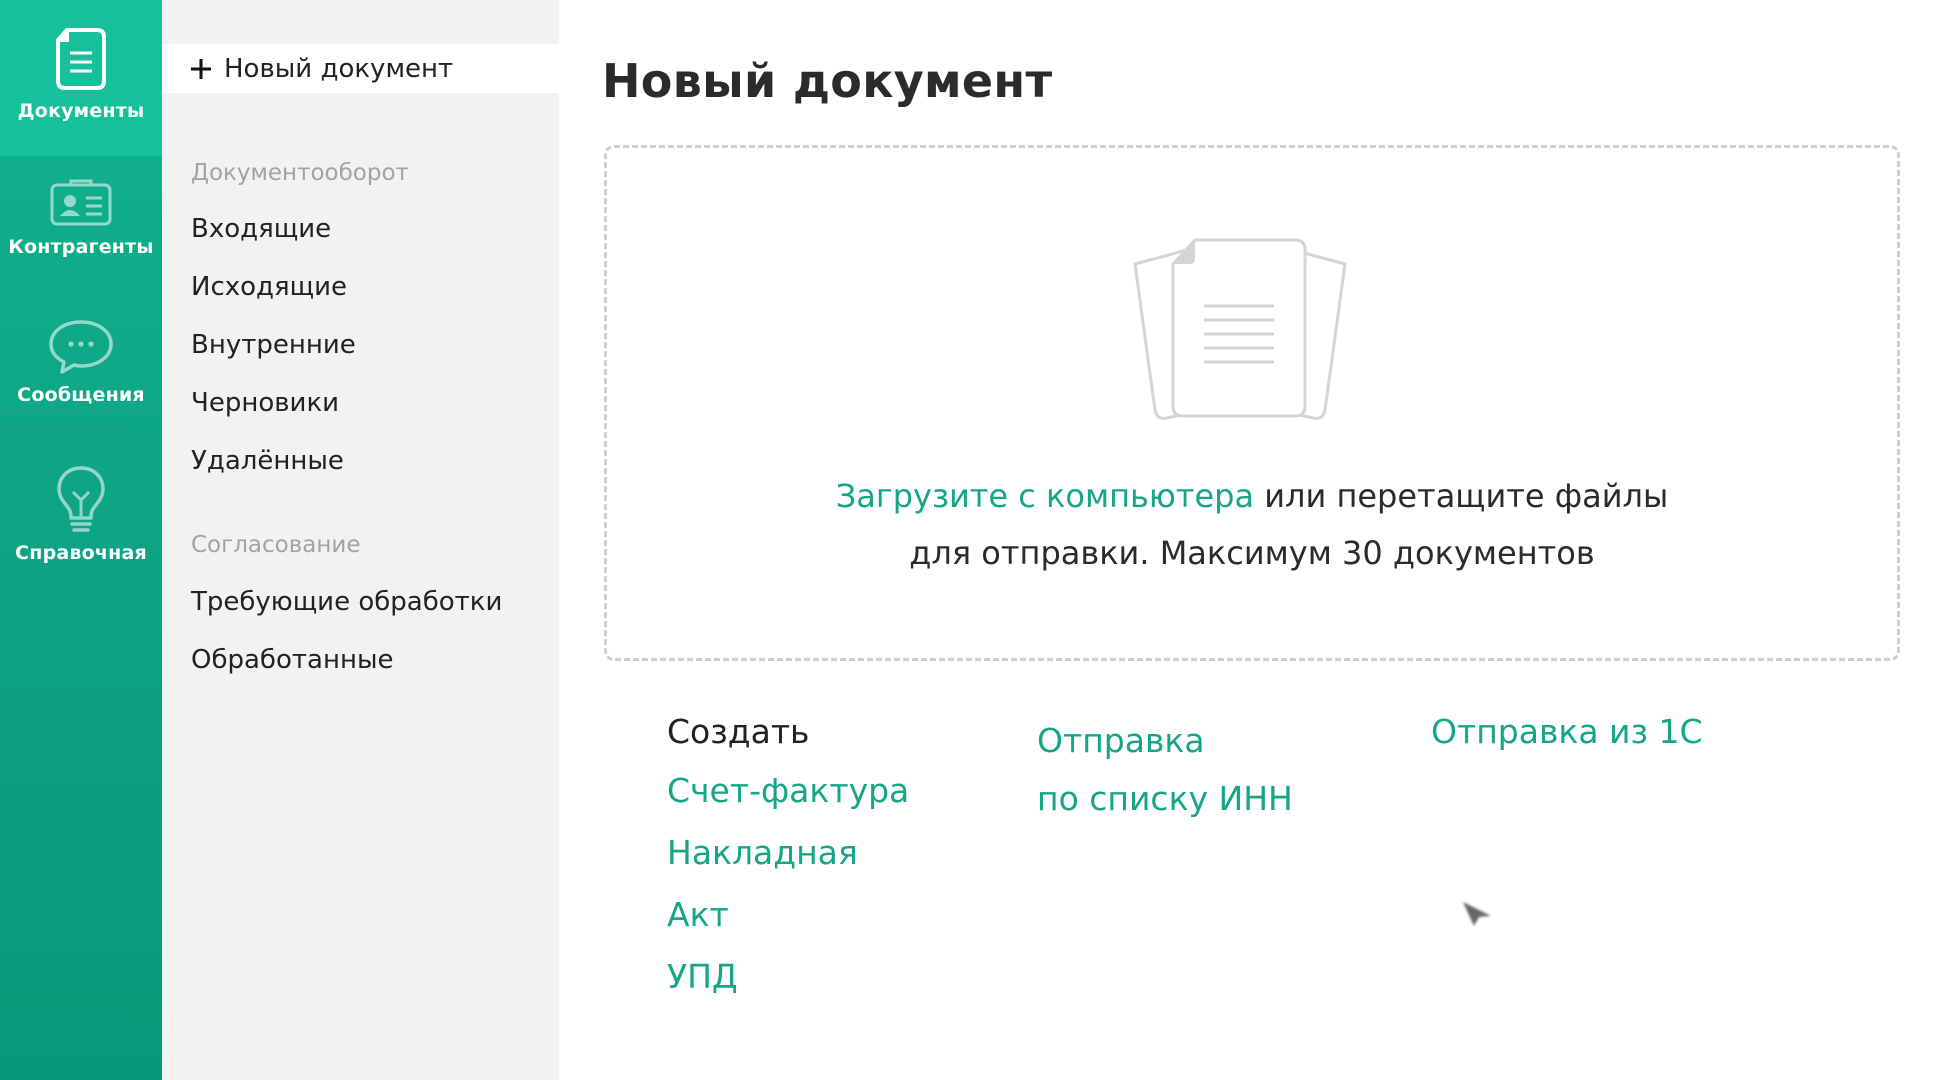 The width and height of the screenshot is (1944, 1080). I want to click on lightbulb-icon, so click(81, 499).